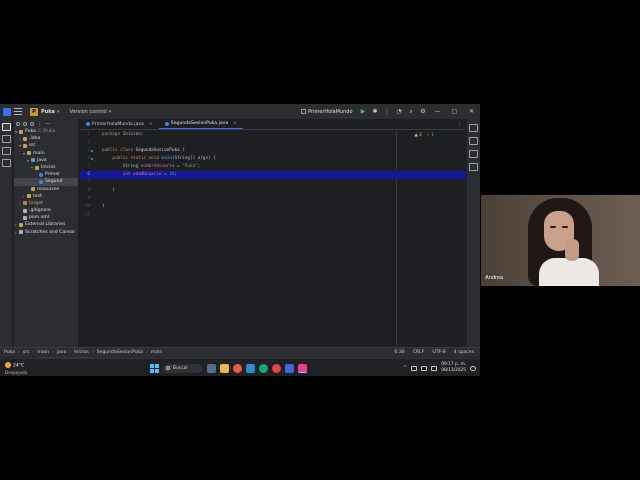 The width and height of the screenshot is (640, 480). Describe the element at coordinates (238, 175) in the screenshot. I see `current-code-line: 6 int edadUsuario = 18;` at that location.